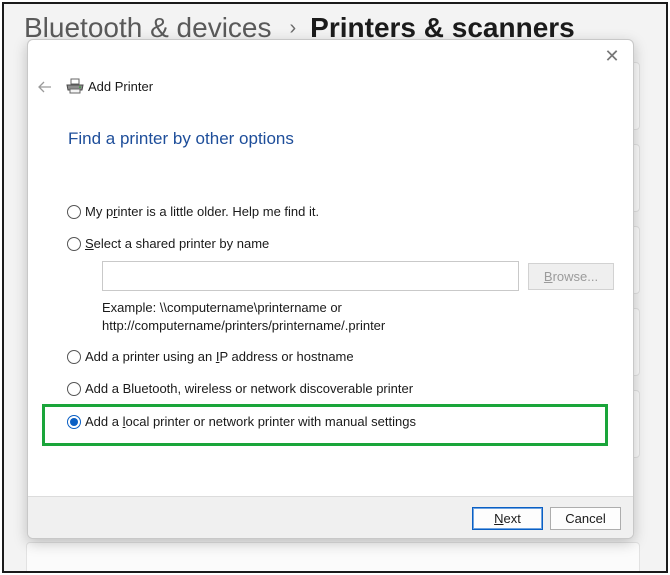  What do you see at coordinates (330, 517) in the screenshot?
I see `dialog-footer: Next Cancel` at bounding box center [330, 517].